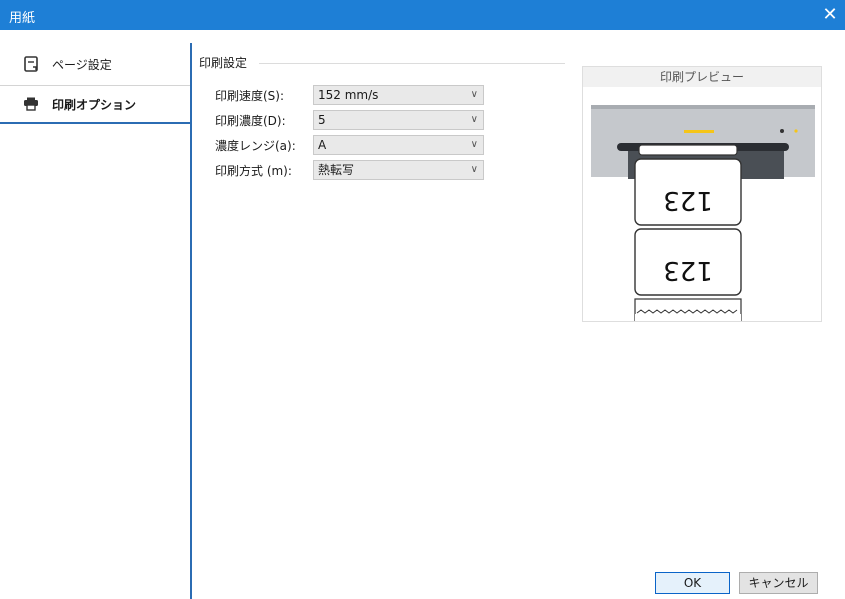  I want to click on section-title: 印刷設定, so click(223, 63).